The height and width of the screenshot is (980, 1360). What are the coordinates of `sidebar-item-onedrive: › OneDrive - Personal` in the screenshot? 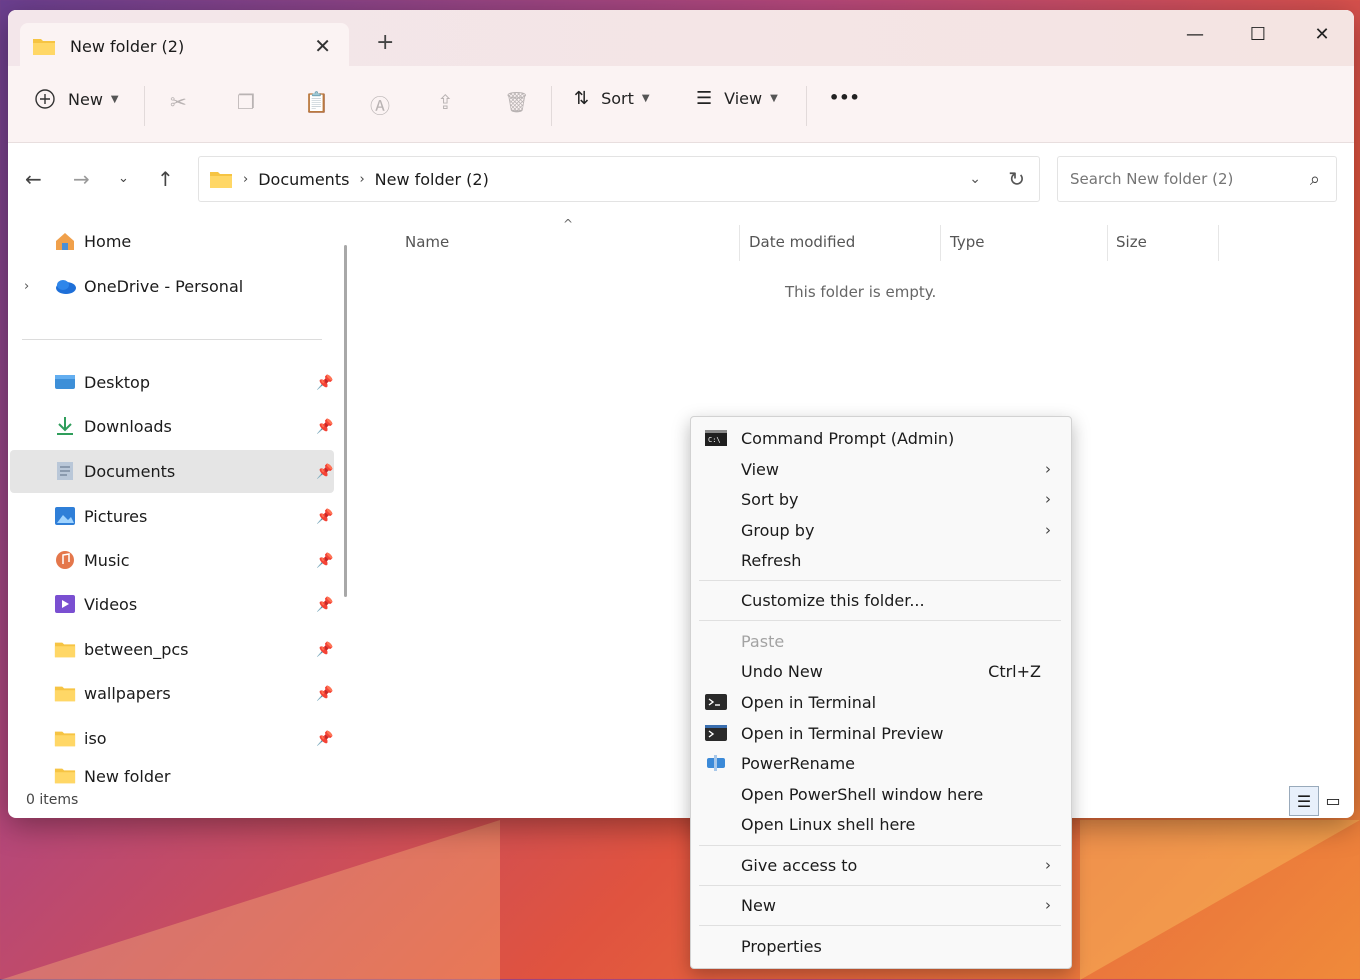 It's located at (172, 286).